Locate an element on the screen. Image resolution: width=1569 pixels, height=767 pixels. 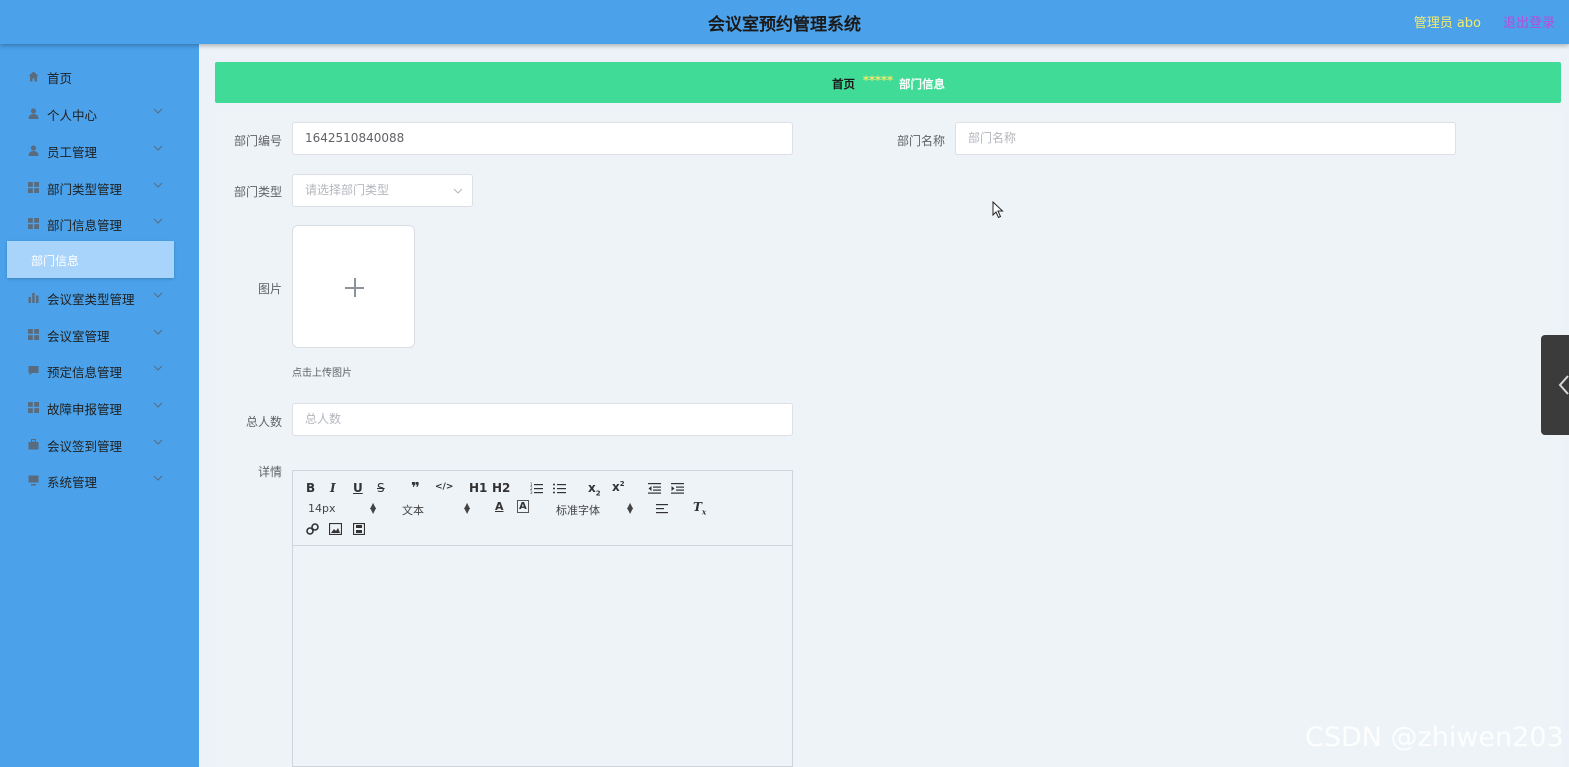
chevron-up-icon is located at coordinates (158, 221).